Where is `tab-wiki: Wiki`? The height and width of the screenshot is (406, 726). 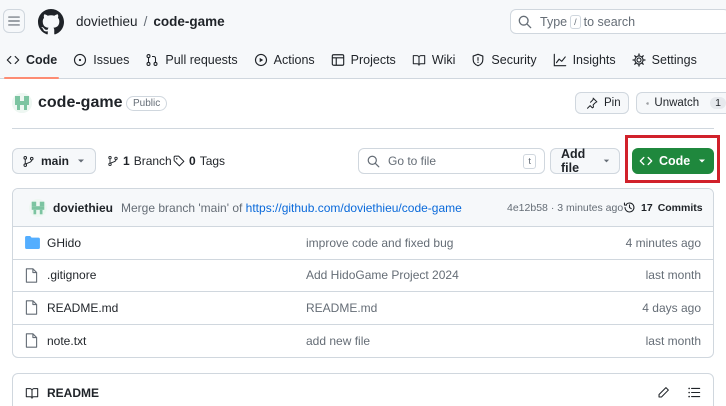
tab-wiki: Wiki is located at coordinates (436, 60).